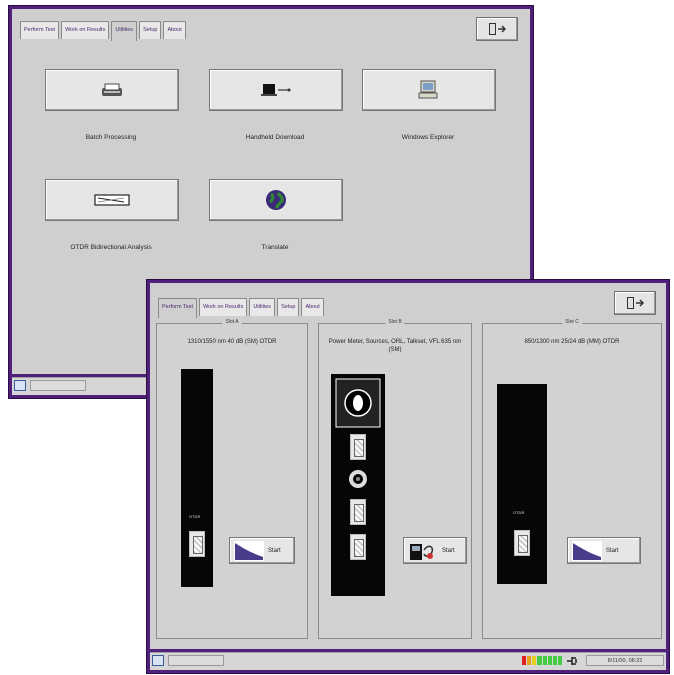  Describe the element at coordinates (275, 247) in the screenshot. I see `translate-label: Translate` at that location.